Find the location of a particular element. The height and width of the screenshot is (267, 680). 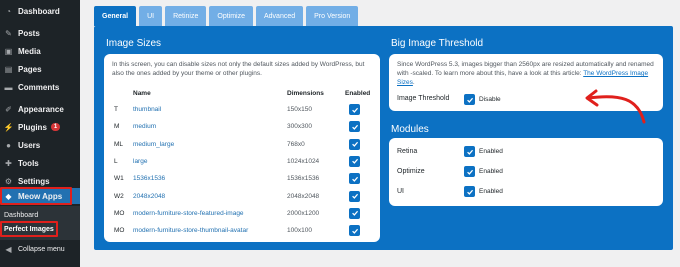

sidebar-item-media: ▣ Media is located at coordinates (40, 51).